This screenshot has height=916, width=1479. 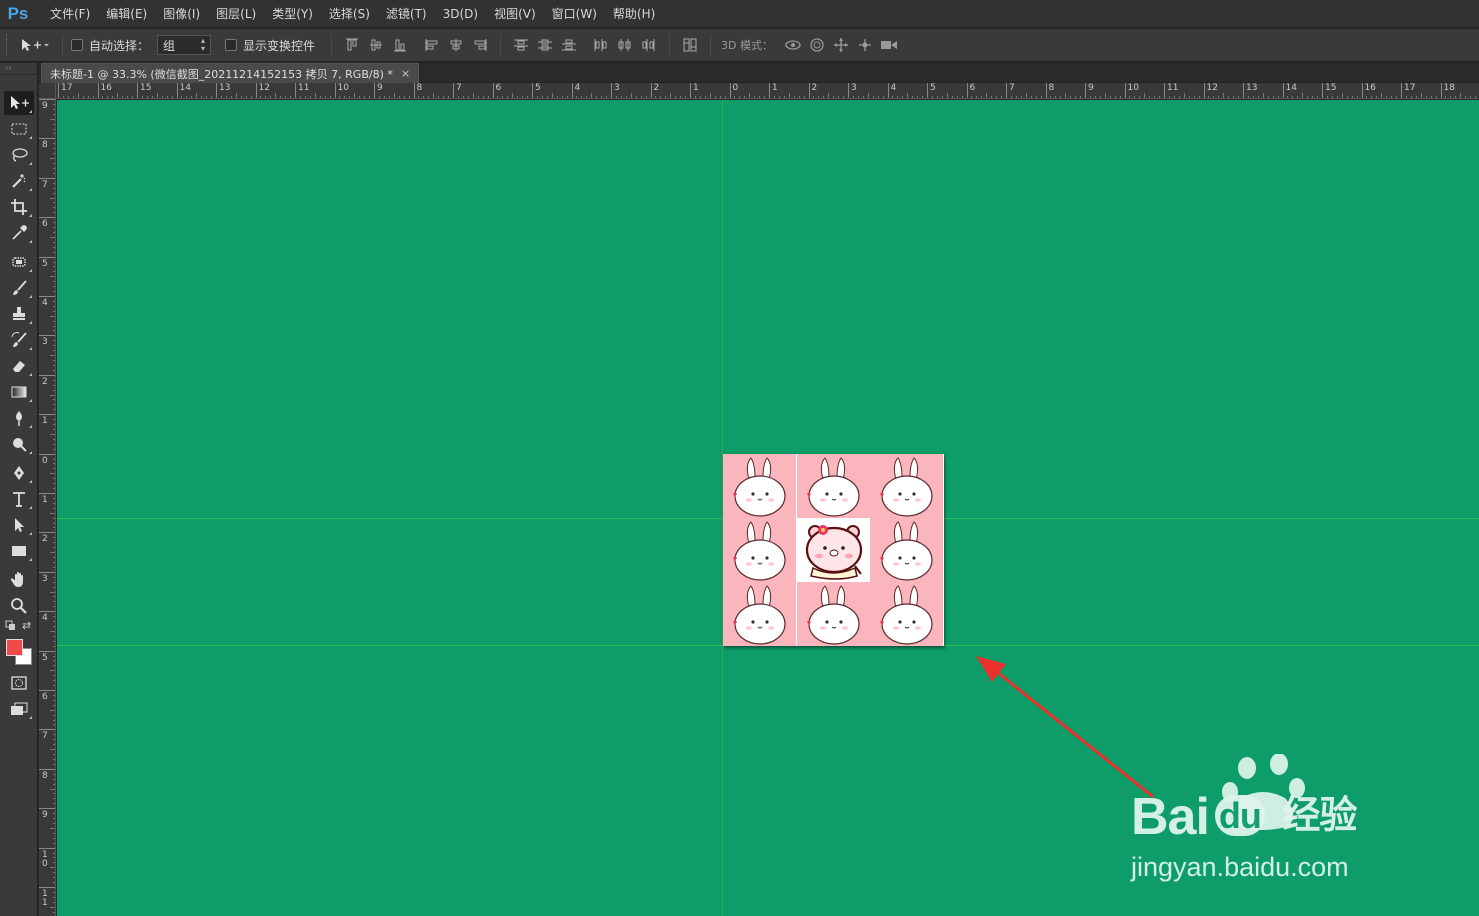 What do you see at coordinates (460, 14) in the screenshot?
I see `menu-3d: 3D(D)` at bounding box center [460, 14].